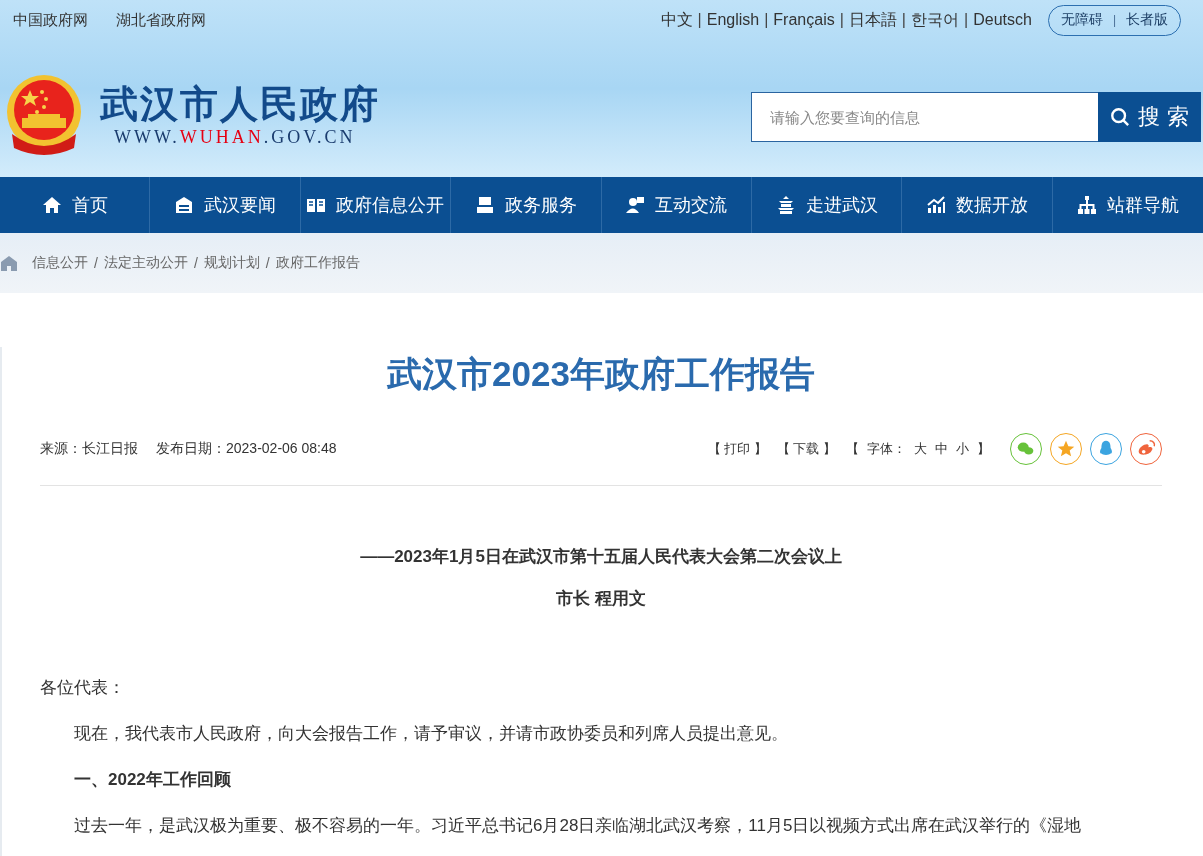 Image resolution: width=1203 pixels, height=856 pixels. Describe the element at coordinates (601, 557) in the screenshot. I see `subtitle-line: ——2023年1月5日在武汉市第十五届人民代表大会第二次会议上` at that location.